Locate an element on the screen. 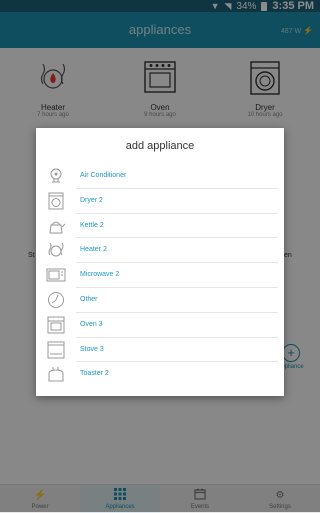 This screenshot has height=513, width=320. list-item-label: Other is located at coordinates (89, 299).